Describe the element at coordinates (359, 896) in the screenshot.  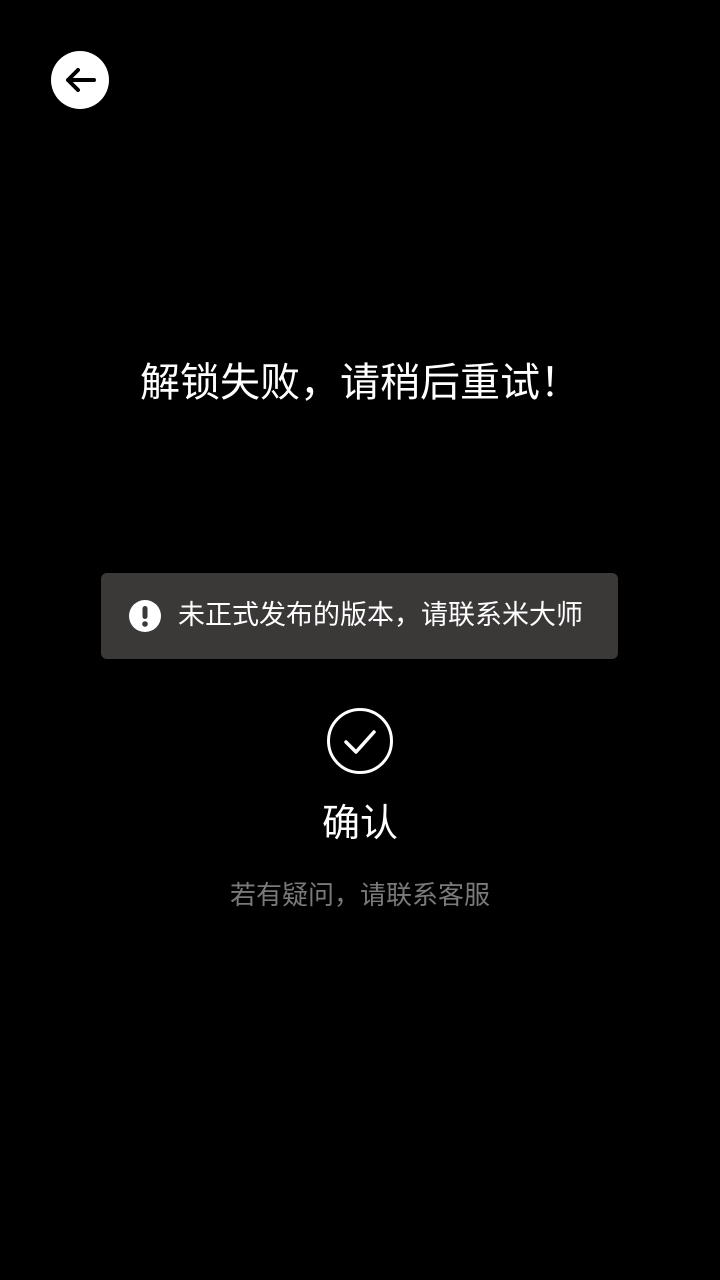
I see `help-text: 若有疑问，请联系客服` at that location.